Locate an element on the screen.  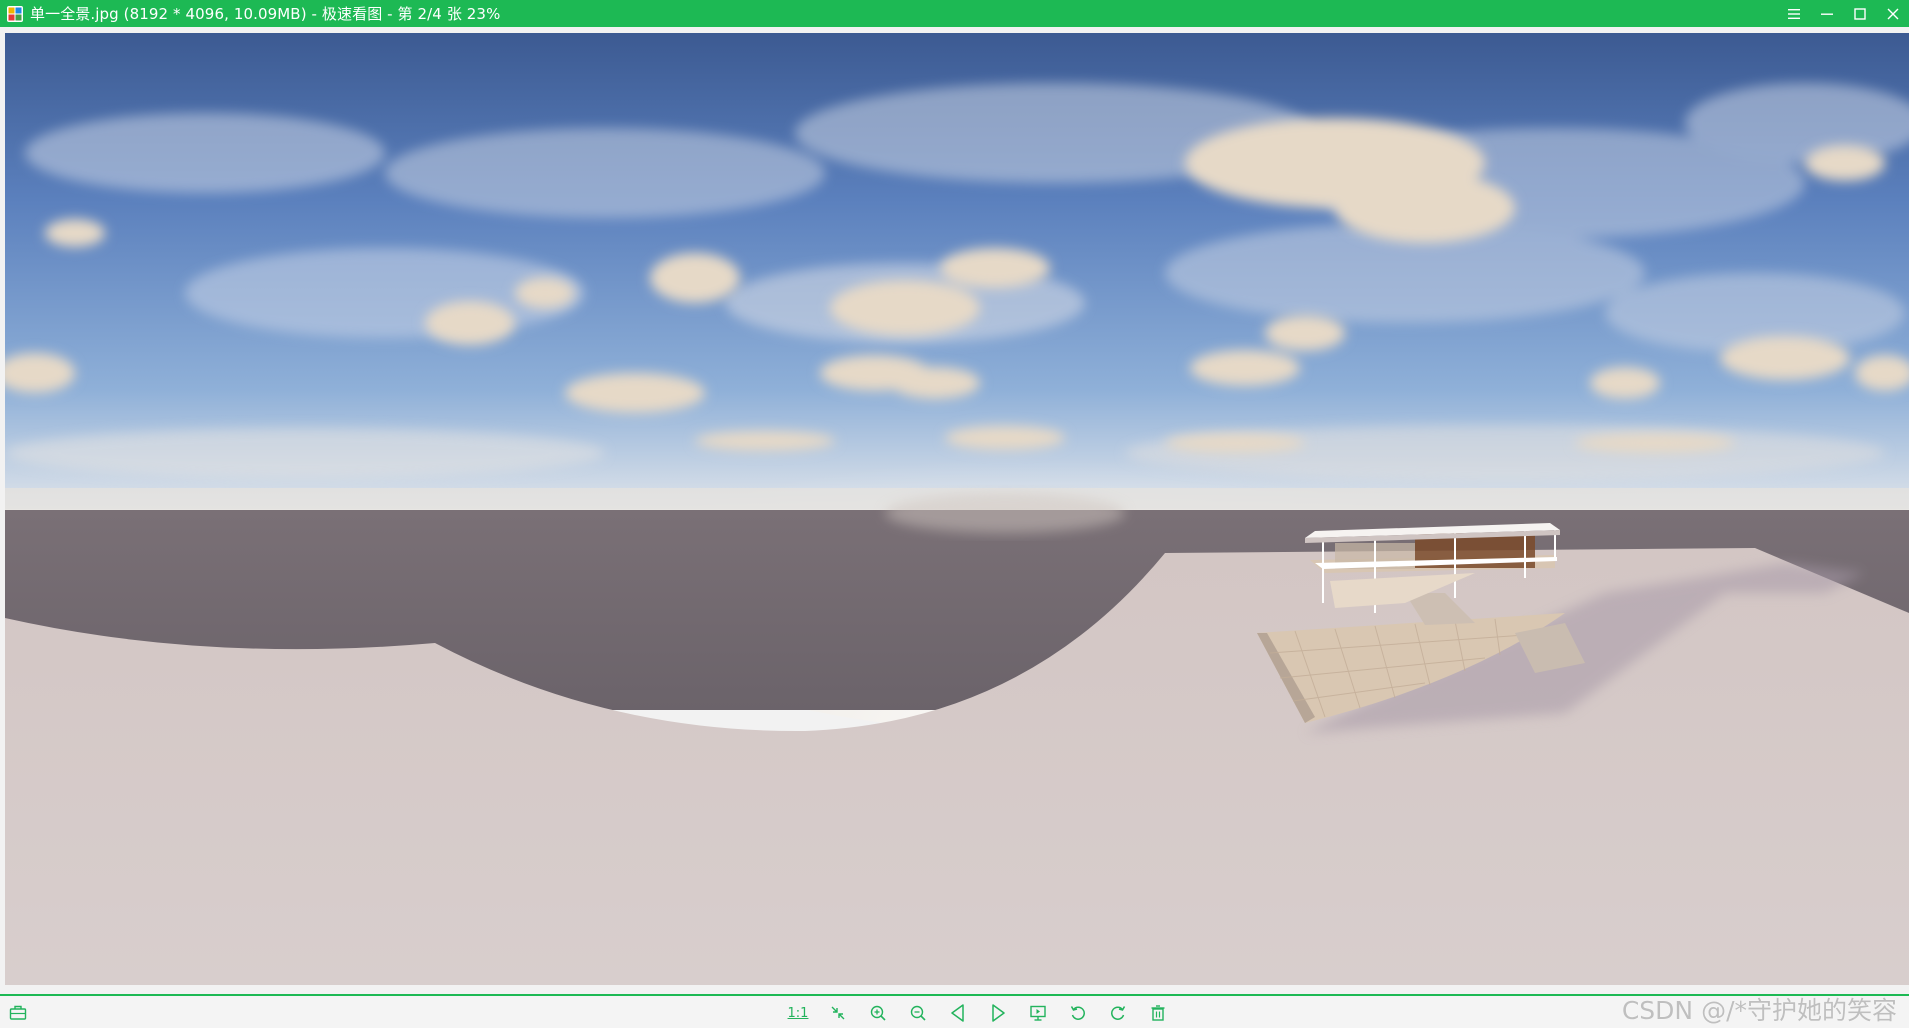
zoom-in-icon is located at coordinates (878, 1013).